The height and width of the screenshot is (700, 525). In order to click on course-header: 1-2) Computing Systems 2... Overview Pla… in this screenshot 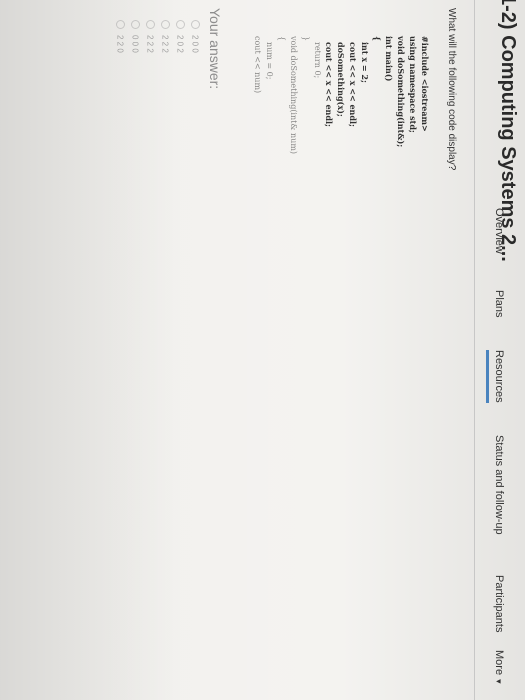, I will do `click(499, 350)`.